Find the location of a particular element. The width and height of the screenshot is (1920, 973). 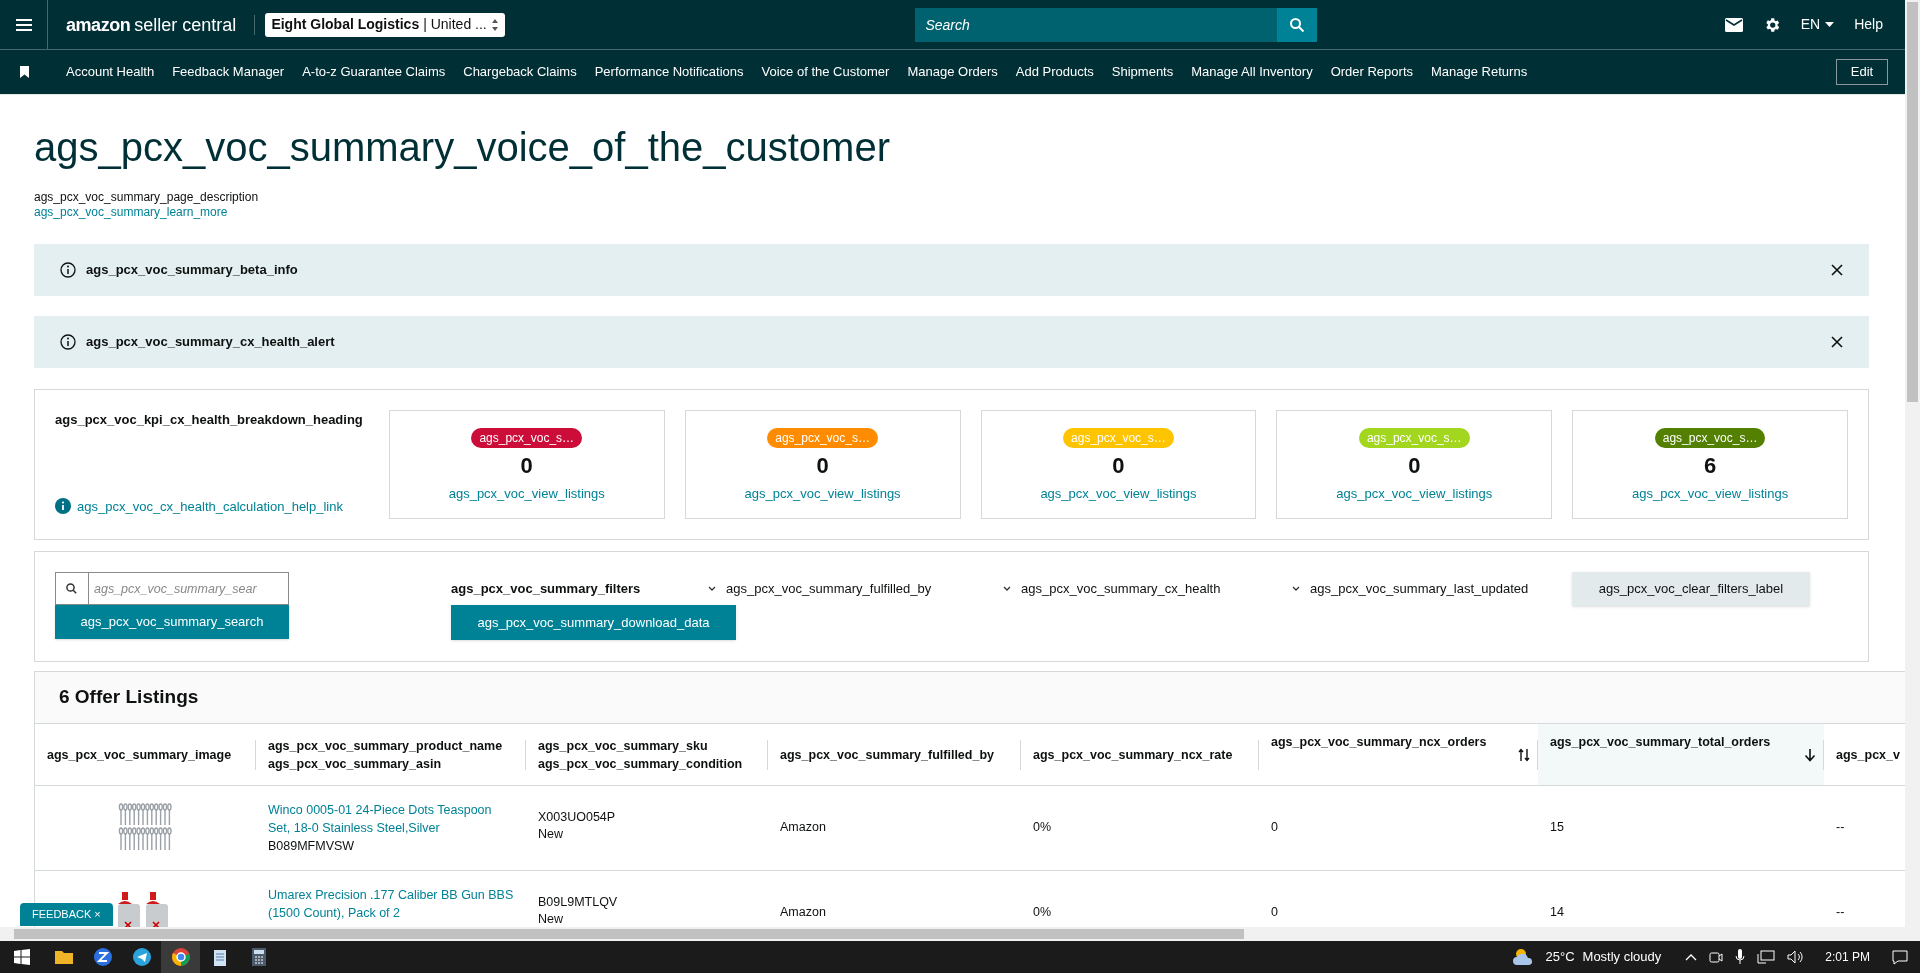

page-title: ags_pcx_voc_summary_voice_of_the_customer is located at coordinates (462, 147).